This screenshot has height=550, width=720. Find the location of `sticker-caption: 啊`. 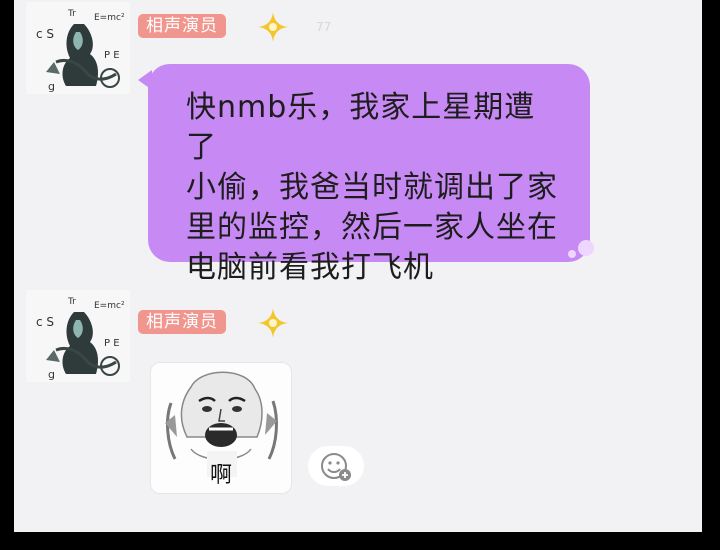

sticker-caption: 啊 is located at coordinates (220, 475).